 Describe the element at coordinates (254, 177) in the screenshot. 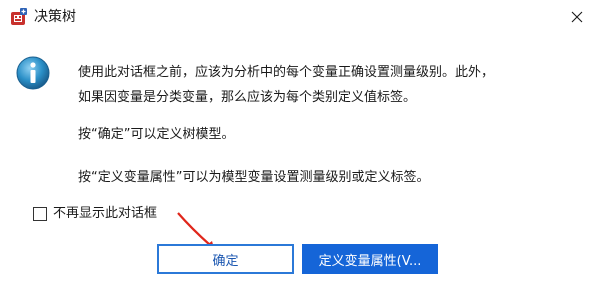

I see `message-line-4: 按“定义变量属性”可以为模型变量设置测量级别或定义标签。` at that location.